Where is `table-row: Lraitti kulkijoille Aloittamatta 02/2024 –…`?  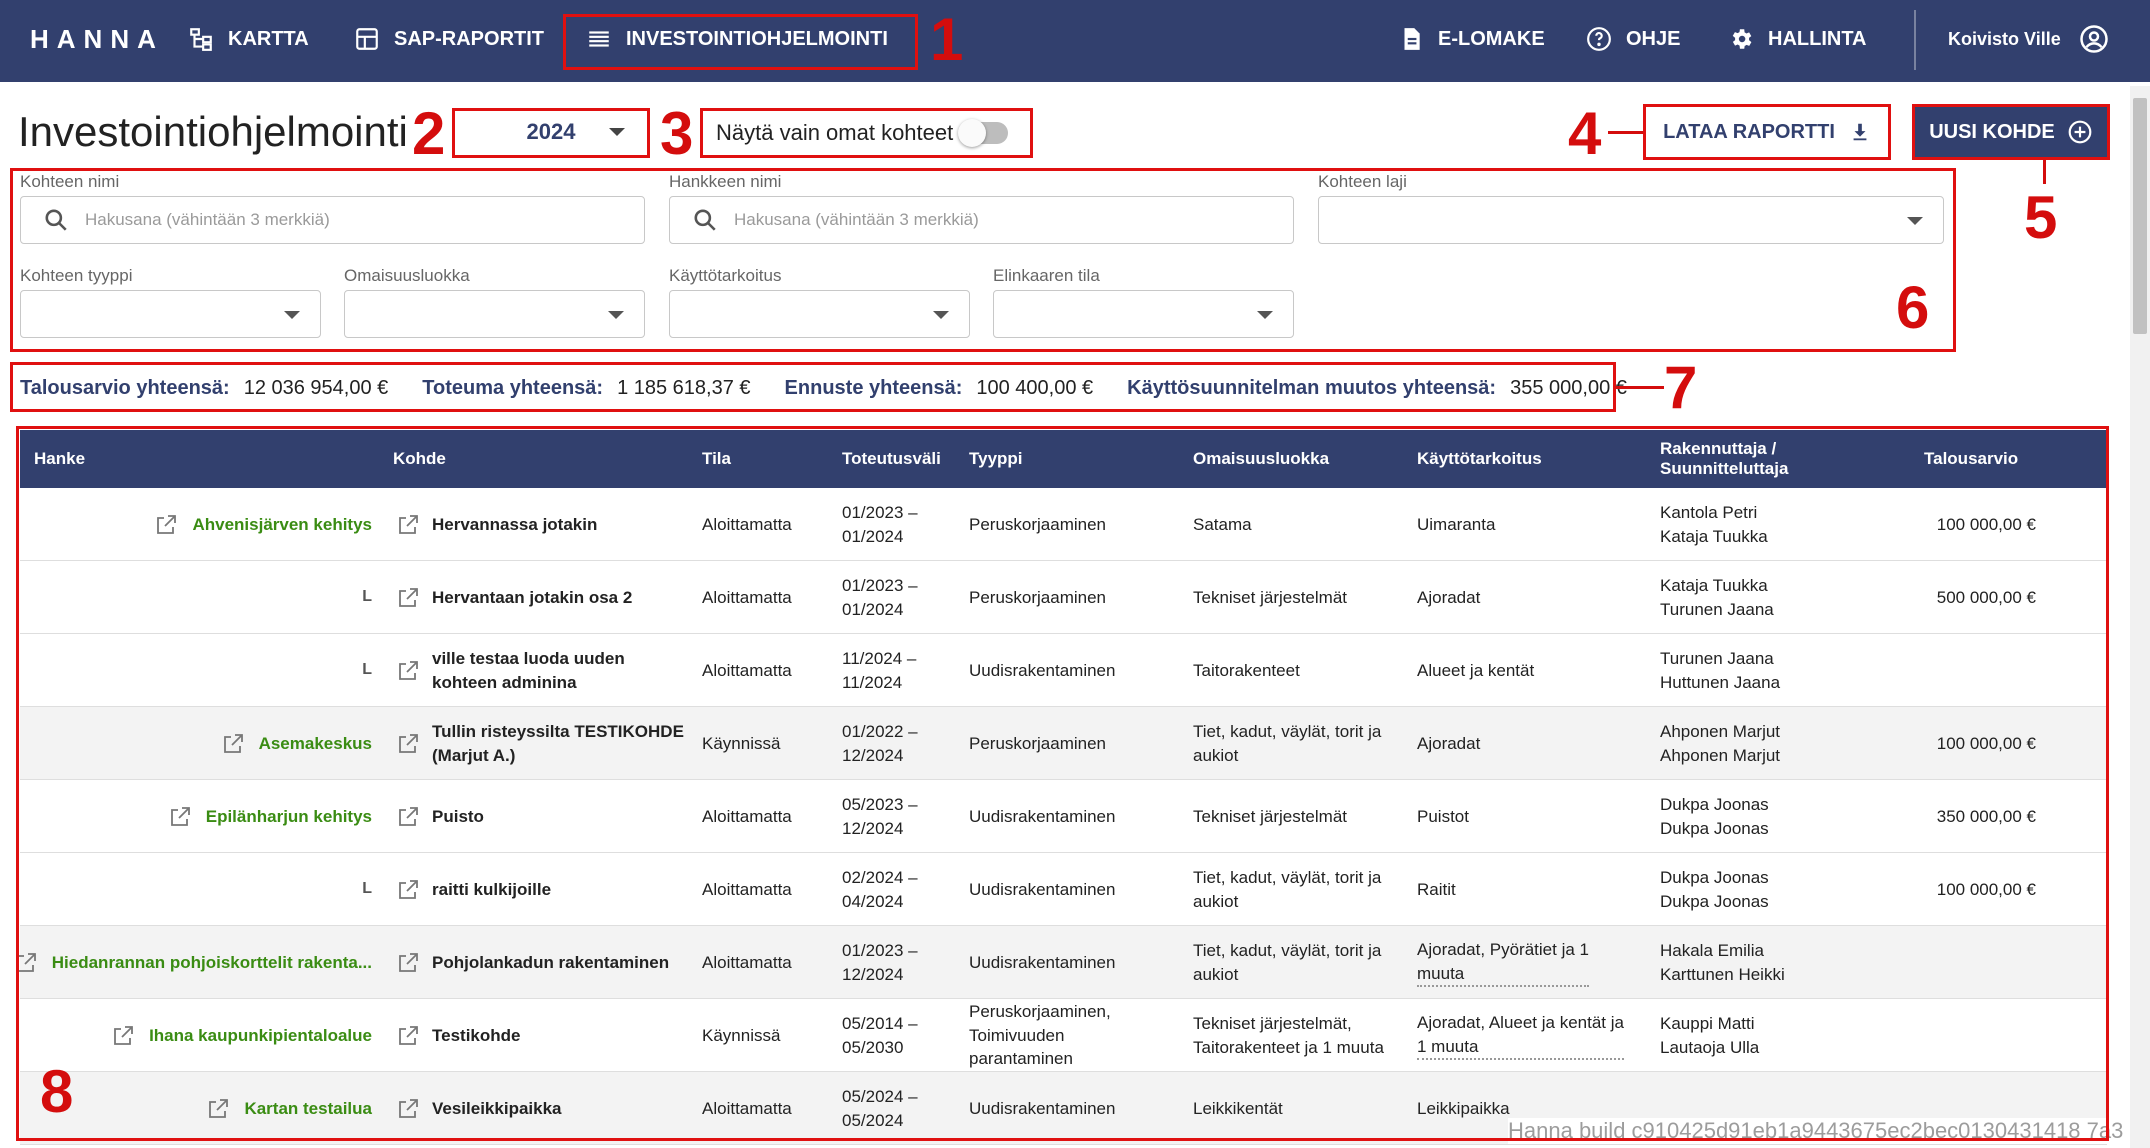
table-row: Lraitti kulkijoille Aloittamatta 02/2024 –… is located at coordinates (1063, 889).